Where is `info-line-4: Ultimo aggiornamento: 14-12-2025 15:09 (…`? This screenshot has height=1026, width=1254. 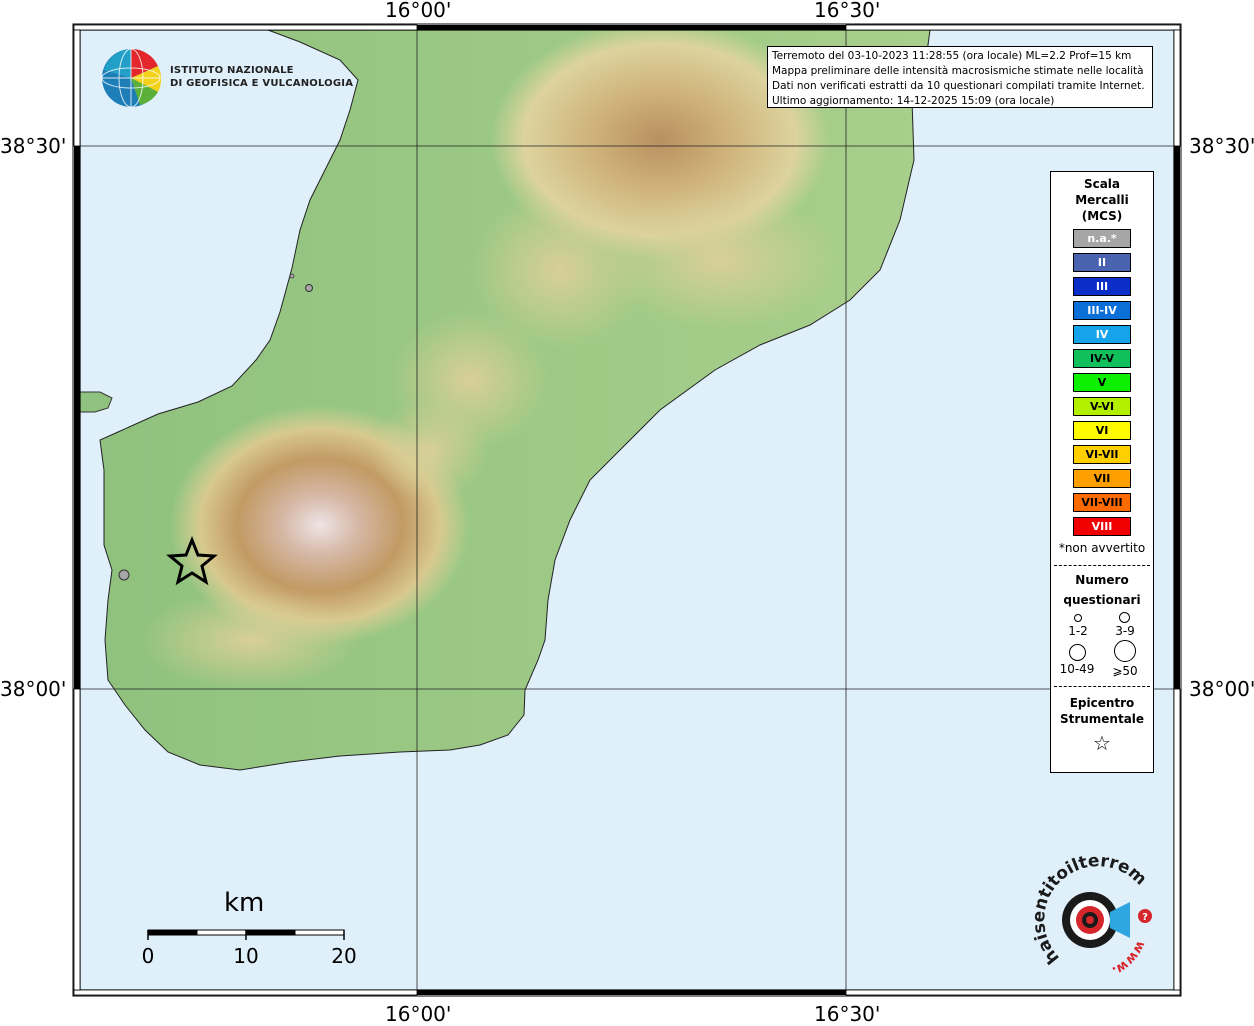 info-line-4: Ultimo aggiornamento: 14-12-2025 15:09 (… is located at coordinates (913, 101).